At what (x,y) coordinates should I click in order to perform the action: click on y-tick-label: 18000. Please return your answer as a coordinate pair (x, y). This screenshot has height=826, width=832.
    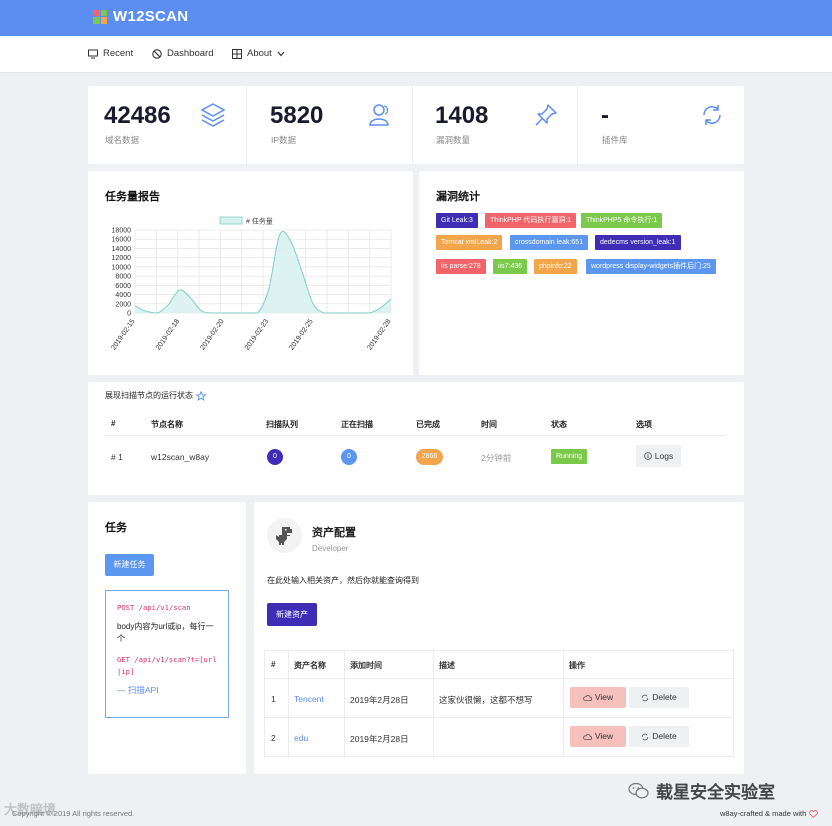
    Looking at the image, I should click on (122, 231).